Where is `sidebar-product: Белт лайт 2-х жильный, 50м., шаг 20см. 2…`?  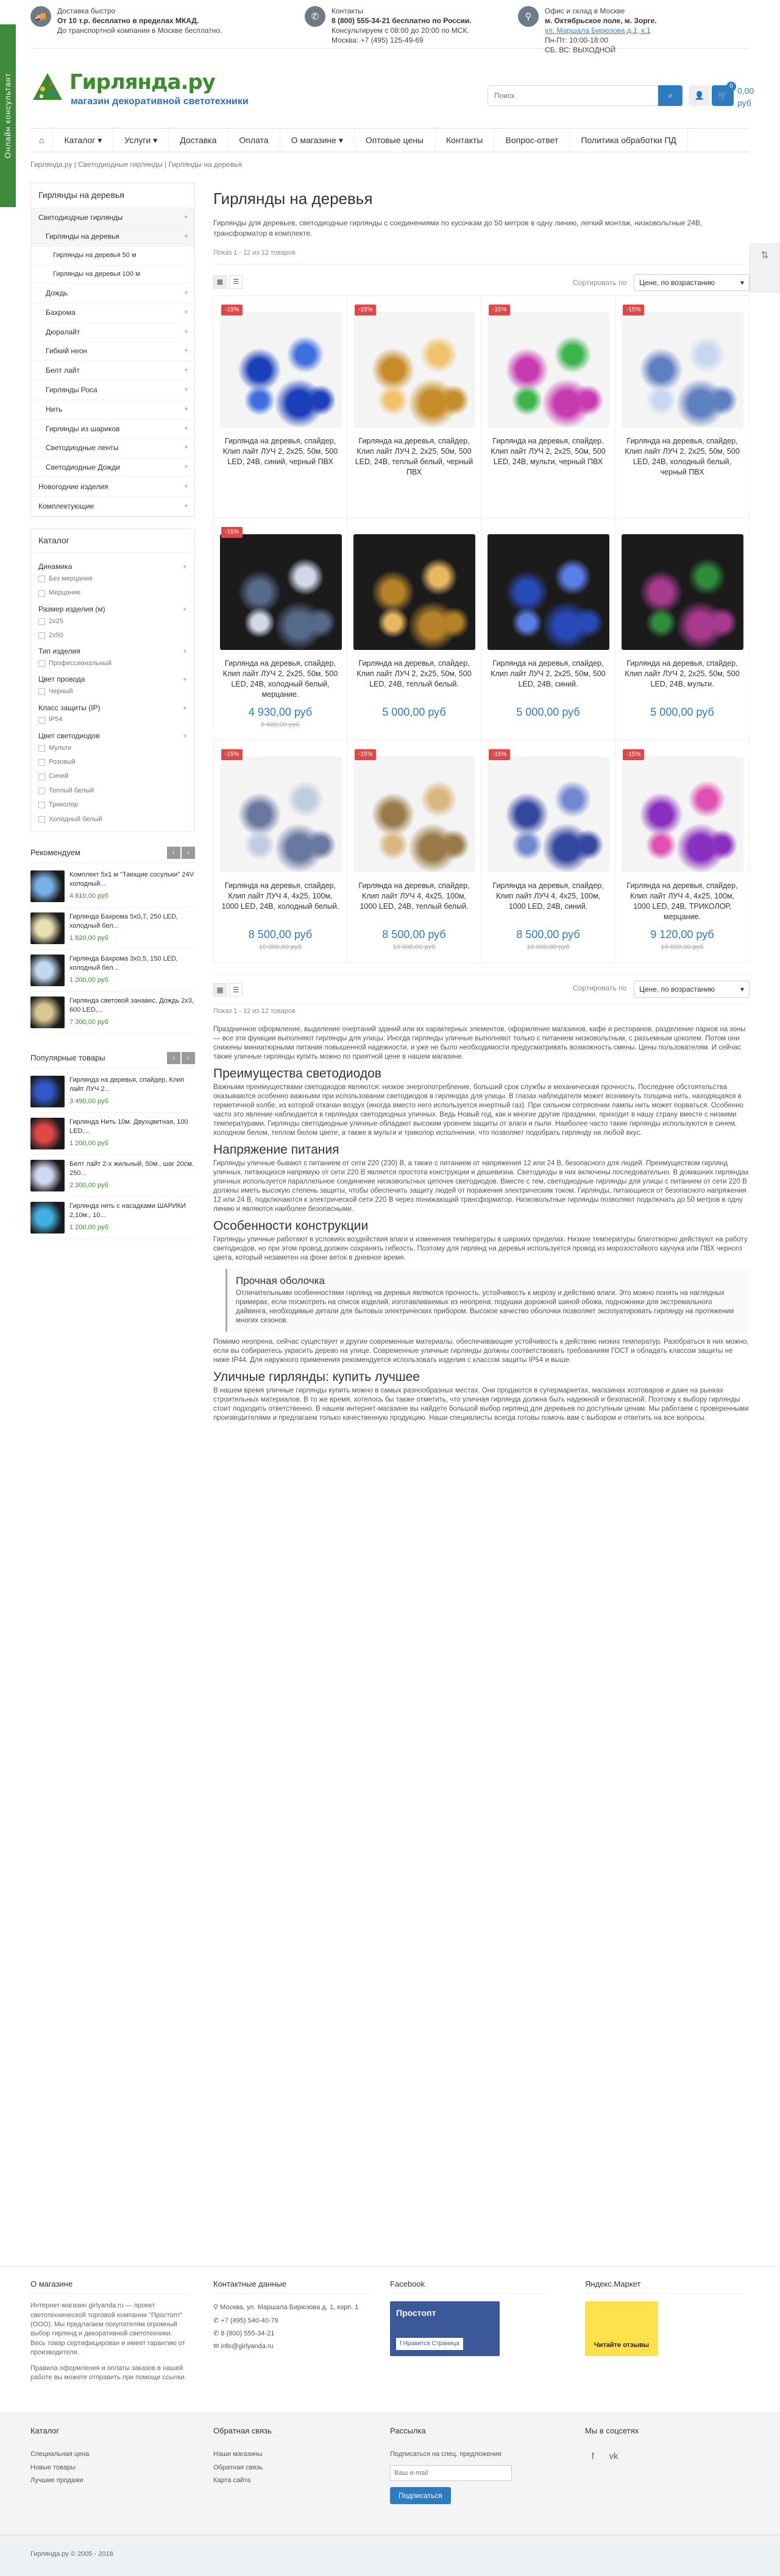
sidebar-product: Белт лайт 2-х жильный, 50м., шаг 20см. 2… is located at coordinates (112, 1176).